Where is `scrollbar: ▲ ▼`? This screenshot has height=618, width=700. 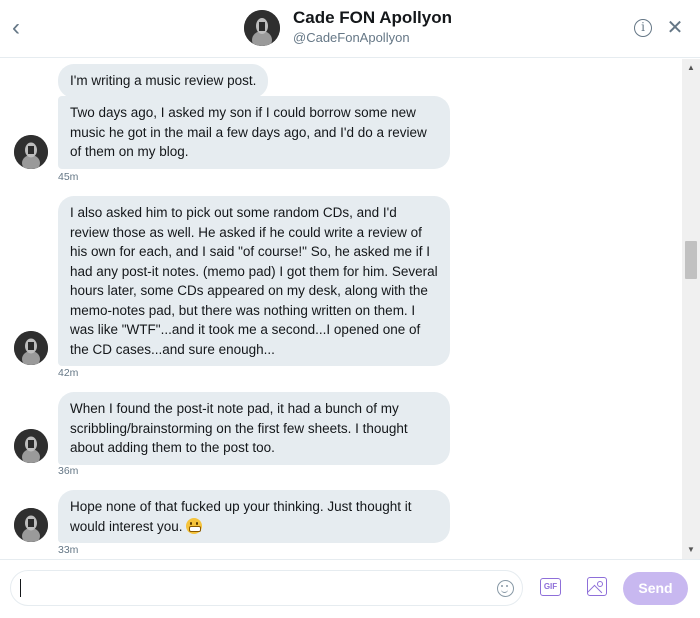 scrollbar: ▲ ▼ is located at coordinates (691, 309).